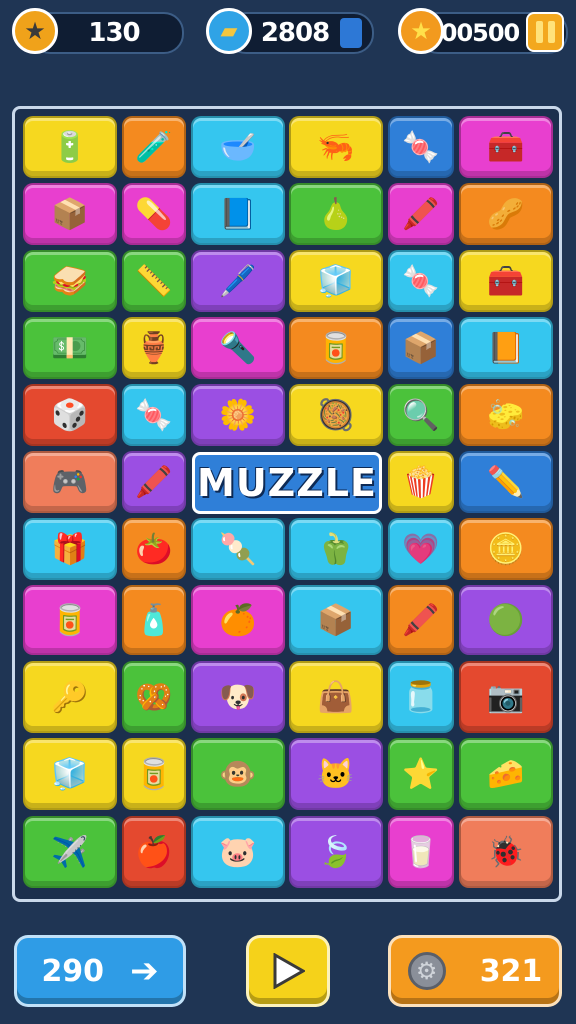 The width and height of the screenshot is (576, 1024). I want to click on tile-r1-c2: 🧪, so click(154, 147).